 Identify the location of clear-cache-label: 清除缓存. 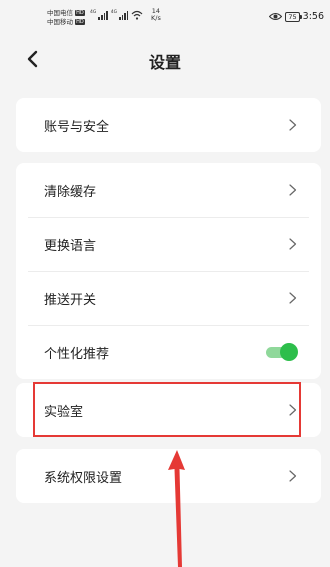
(70, 192).